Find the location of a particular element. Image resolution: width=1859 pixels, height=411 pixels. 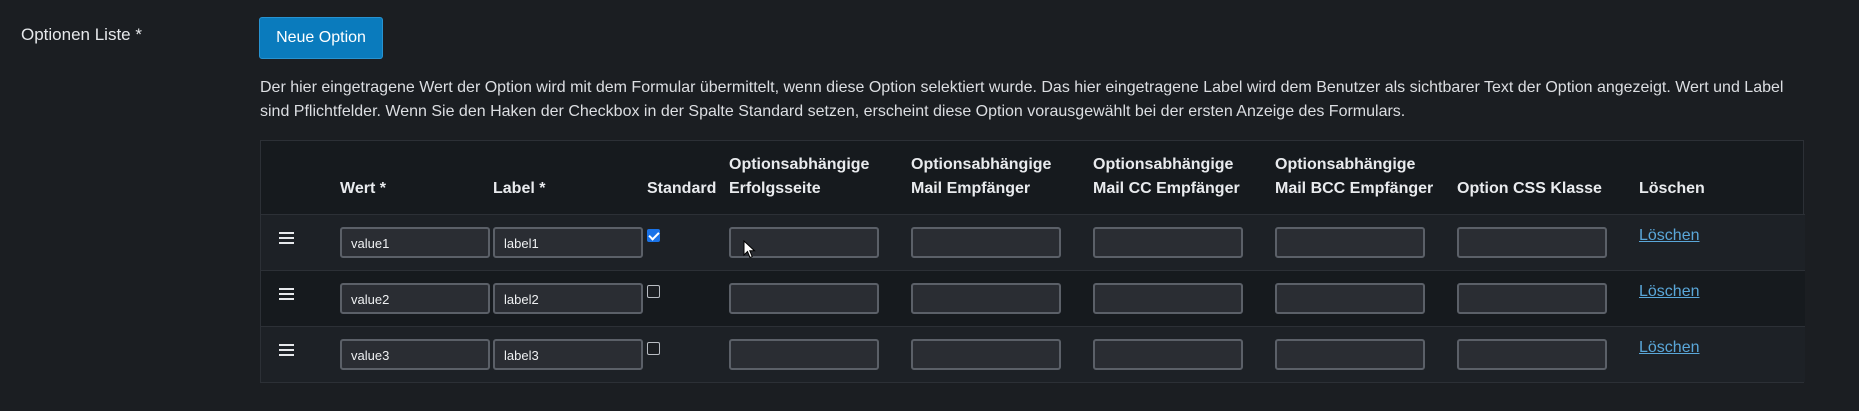

column-header-delete: Löschen is located at coordinates (1672, 188).